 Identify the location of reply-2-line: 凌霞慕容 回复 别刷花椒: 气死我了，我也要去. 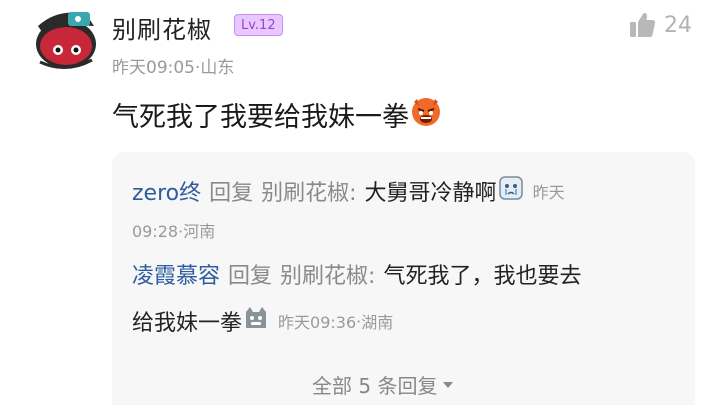
(356, 274).